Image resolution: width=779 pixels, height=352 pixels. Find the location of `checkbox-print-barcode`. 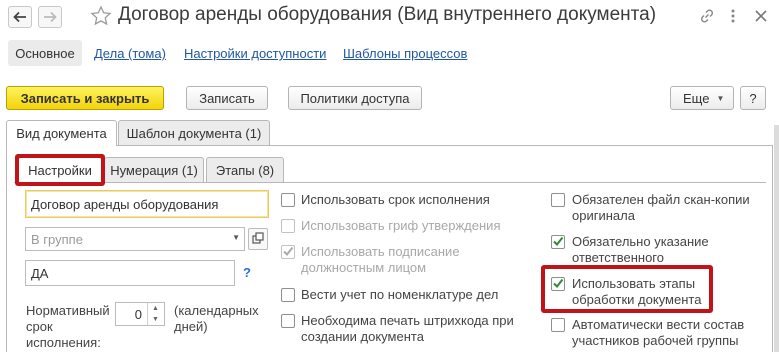

checkbox-print-barcode is located at coordinates (288, 321).